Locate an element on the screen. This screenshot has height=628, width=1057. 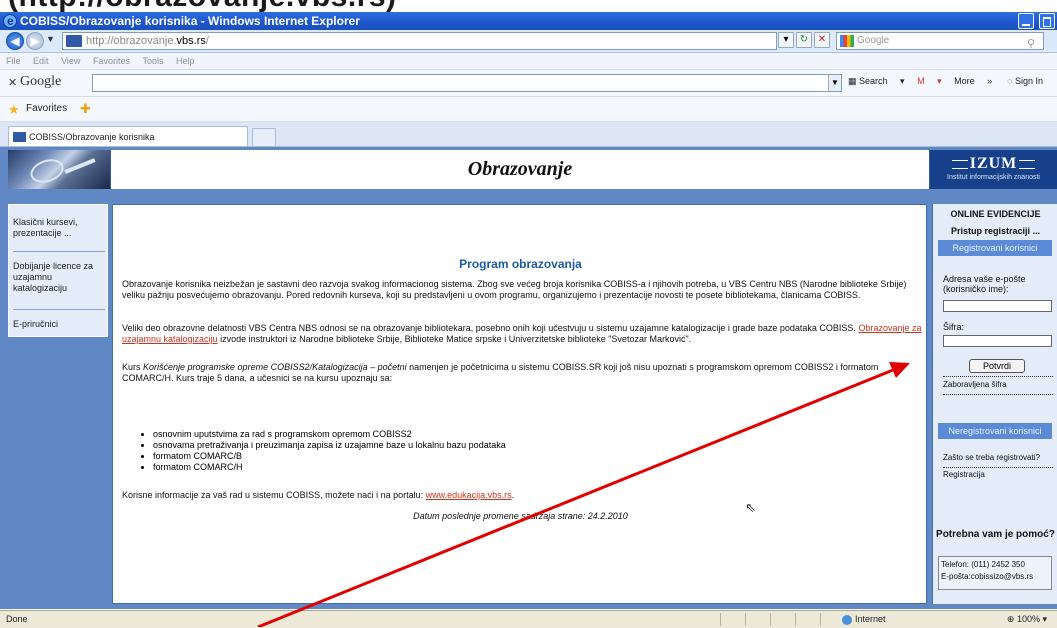
address-input: http://obrazovanje.vbs.rs/ is located at coordinates (419, 41).